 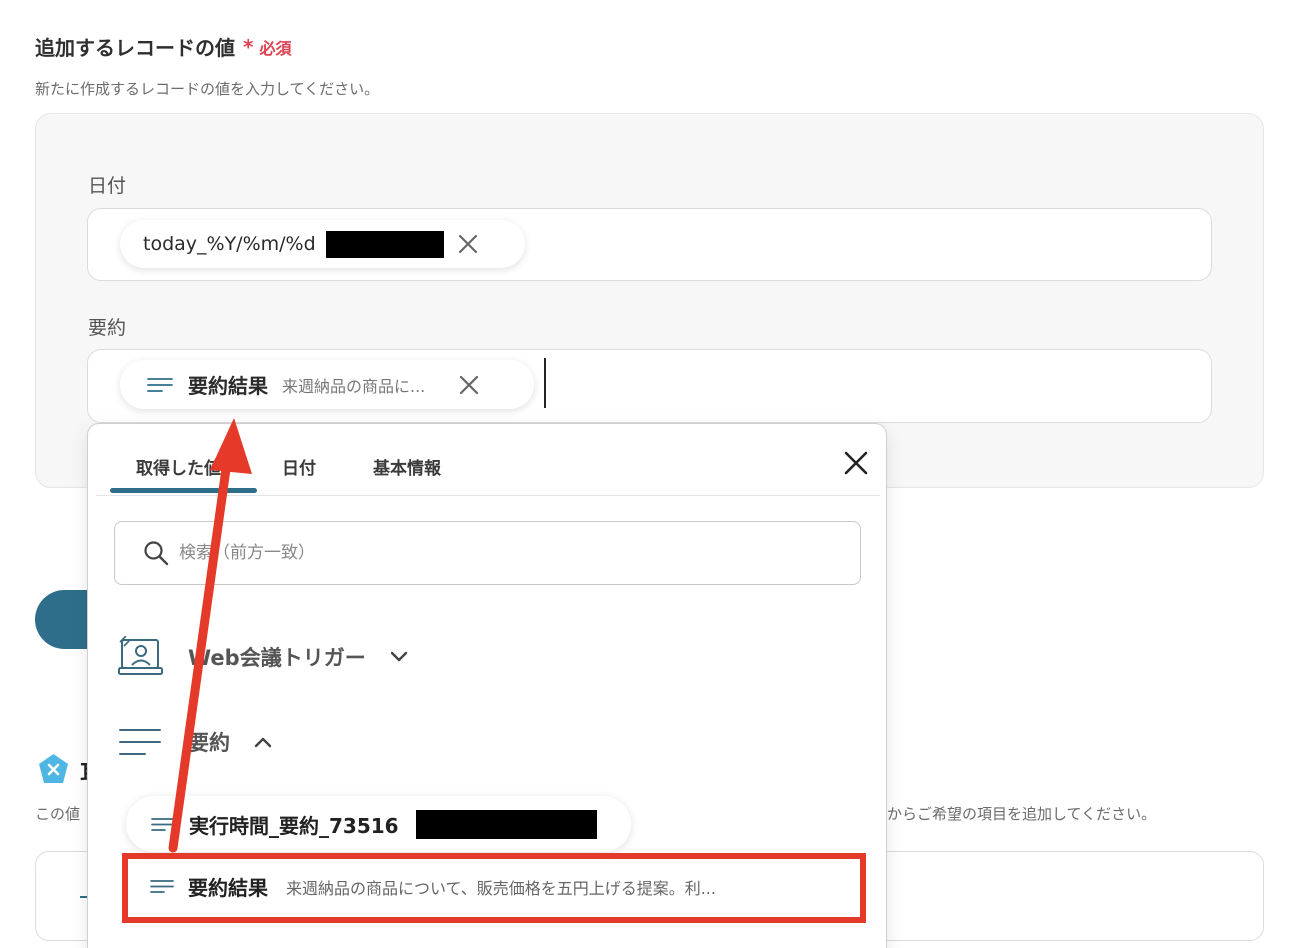 I want to click on search-field, so click(x=487, y=553).